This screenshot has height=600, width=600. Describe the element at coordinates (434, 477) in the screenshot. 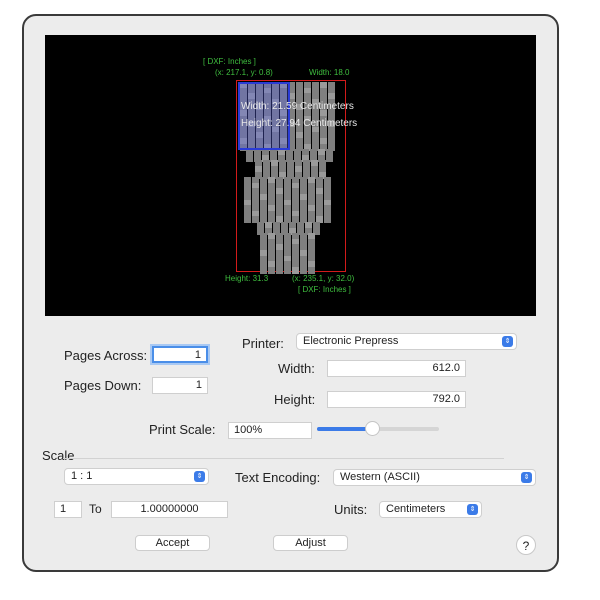

I see `text-encoding-popup: Western (ASCII) ⇕` at that location.